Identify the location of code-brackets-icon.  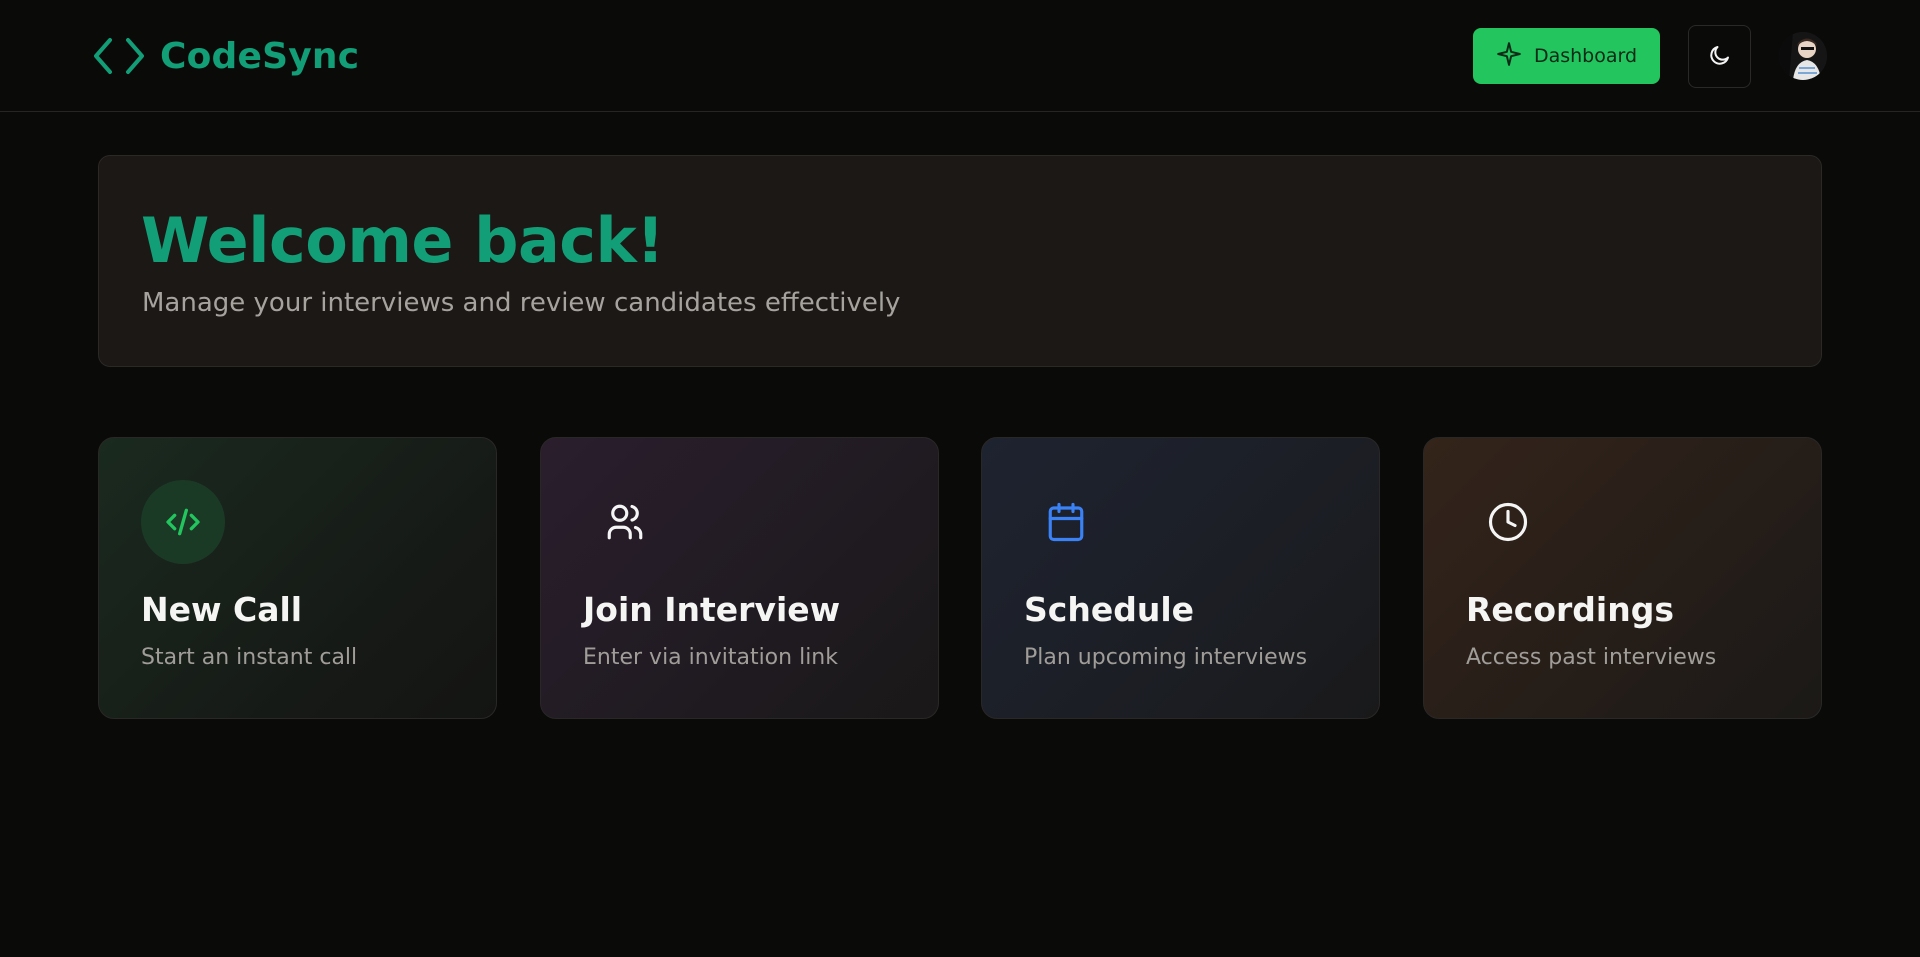
(119, 56).